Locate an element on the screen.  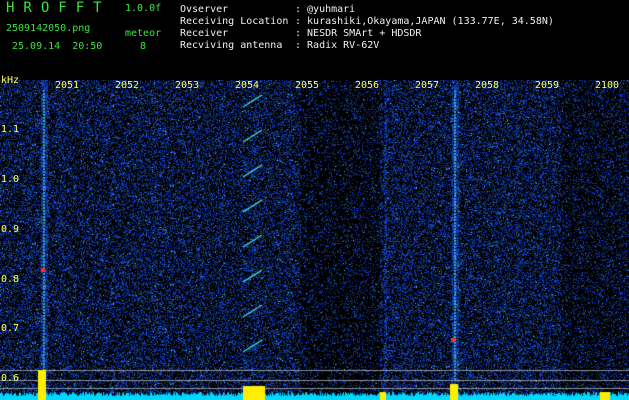
y-axis-unit: kHz is located at coordinates (10, 80).